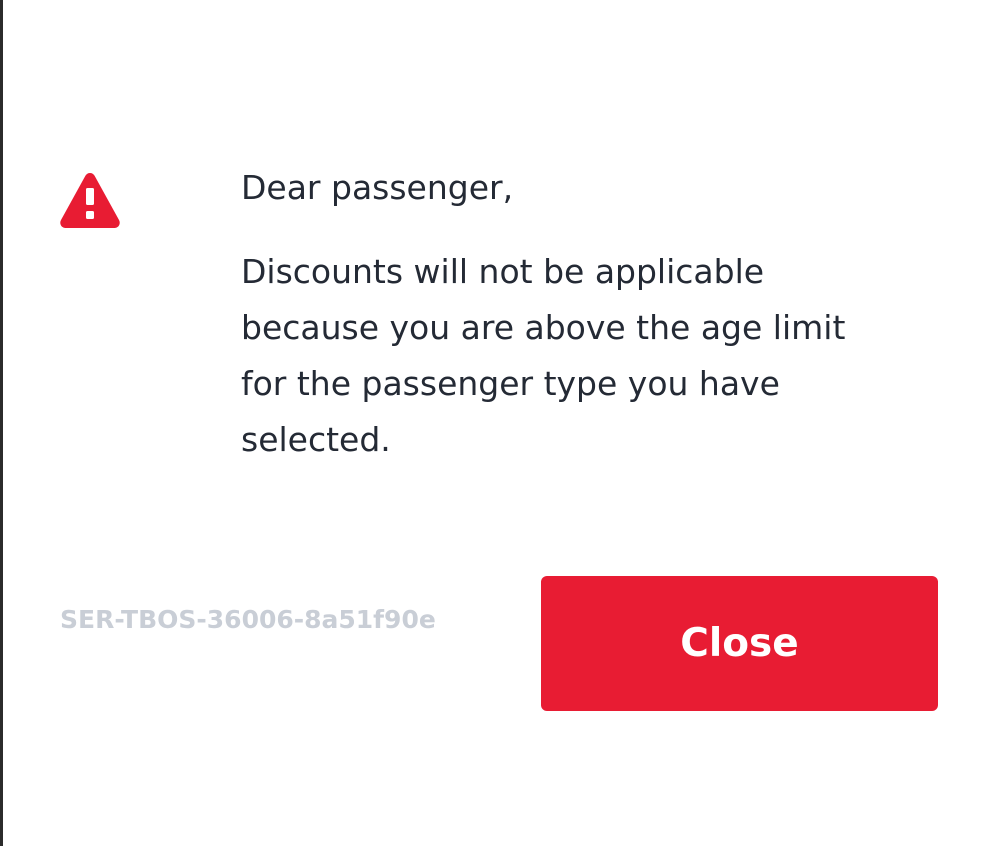  I want to click on message-line: for the passenger type you have, so click(510, 383).